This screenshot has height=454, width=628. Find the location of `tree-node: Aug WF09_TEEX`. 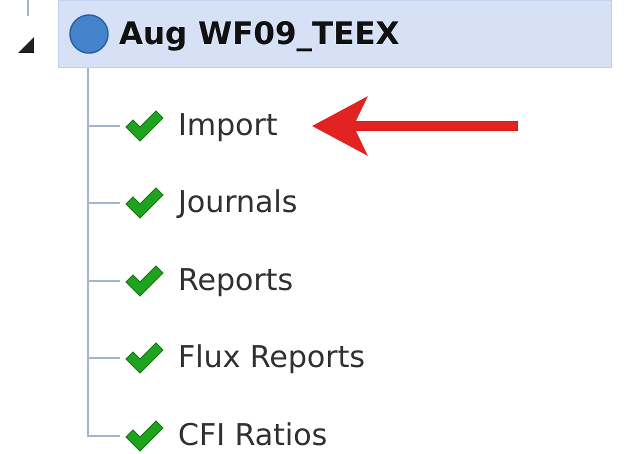

tree-node: Aug WF09_TEEX is located at coordinates (335, 34).